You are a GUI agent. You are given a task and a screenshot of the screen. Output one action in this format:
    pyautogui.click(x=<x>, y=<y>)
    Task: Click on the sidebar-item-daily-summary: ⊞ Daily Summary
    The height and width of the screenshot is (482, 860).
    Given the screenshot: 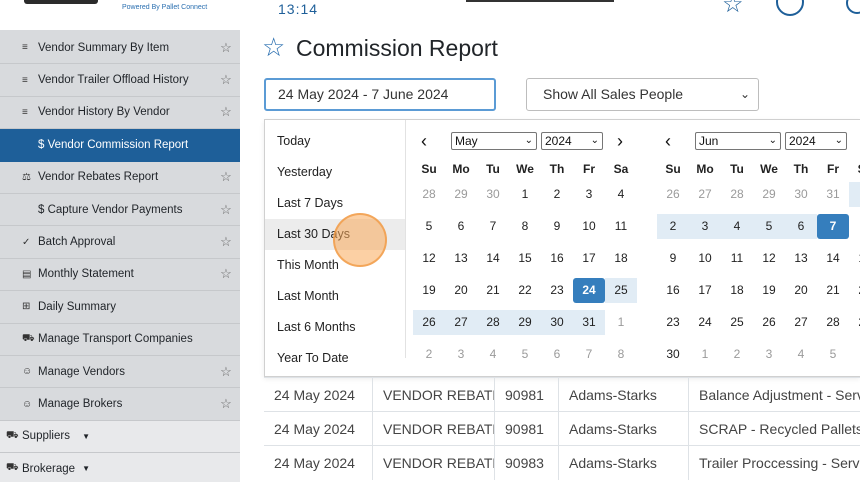 What is the action you would take?
    pyautogui.click(x=120, y=307)
    